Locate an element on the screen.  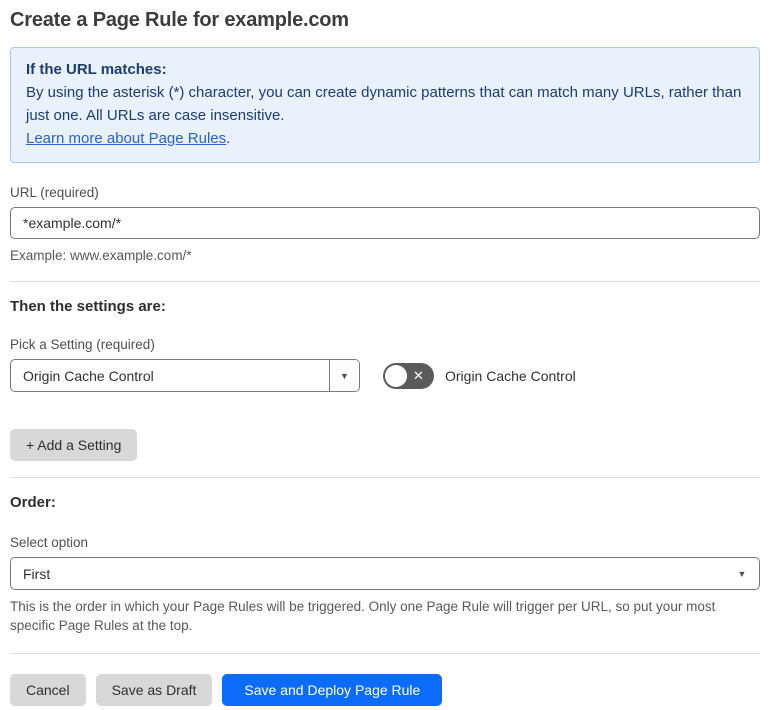
order-select-label: Select option is located at coordinates (49, 542).